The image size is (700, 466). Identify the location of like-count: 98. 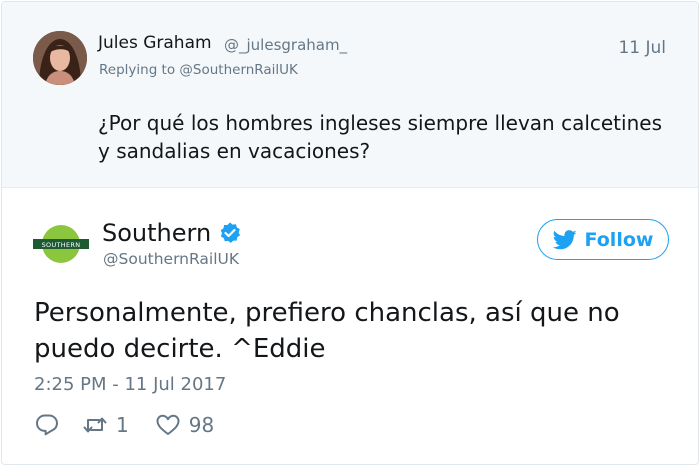
(201, 425).